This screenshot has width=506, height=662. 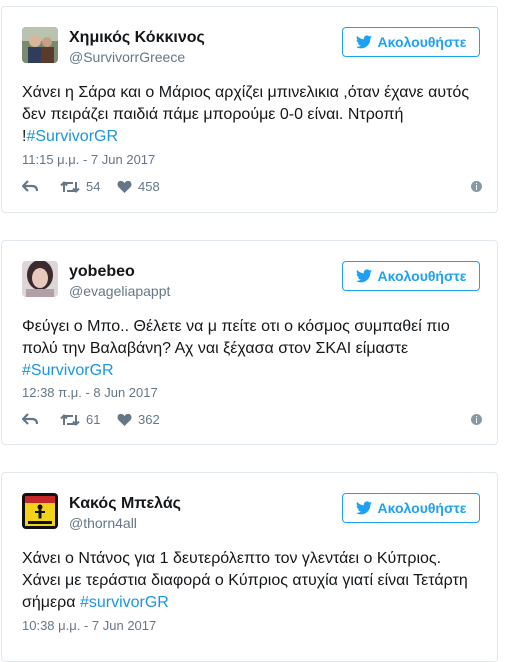 I want to click on timestamp: 10:38 μ.μ. - 7 Jun 2017, so click(x=89, y=625).